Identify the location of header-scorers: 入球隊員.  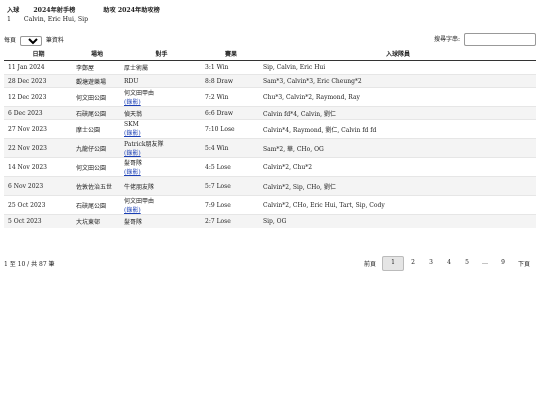
(398, 53).